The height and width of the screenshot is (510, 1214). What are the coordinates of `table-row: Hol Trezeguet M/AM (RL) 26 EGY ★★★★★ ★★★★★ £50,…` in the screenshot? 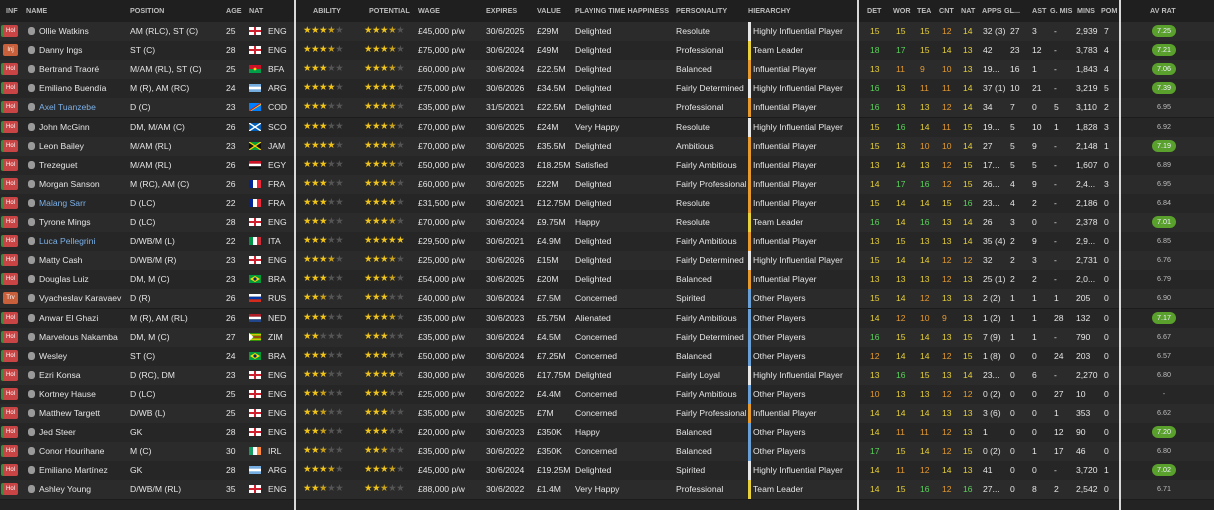 It's located at (607, 165).